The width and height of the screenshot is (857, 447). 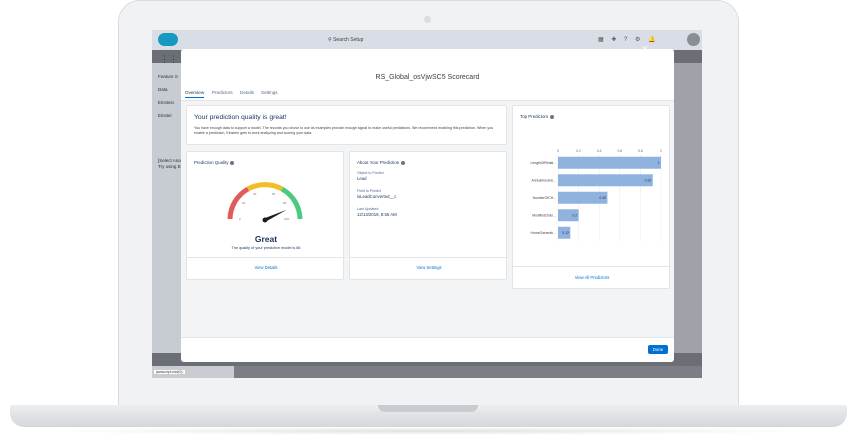 I want to click on global-search-input: ⚲ Search Setup, so click(x=388, y=40).